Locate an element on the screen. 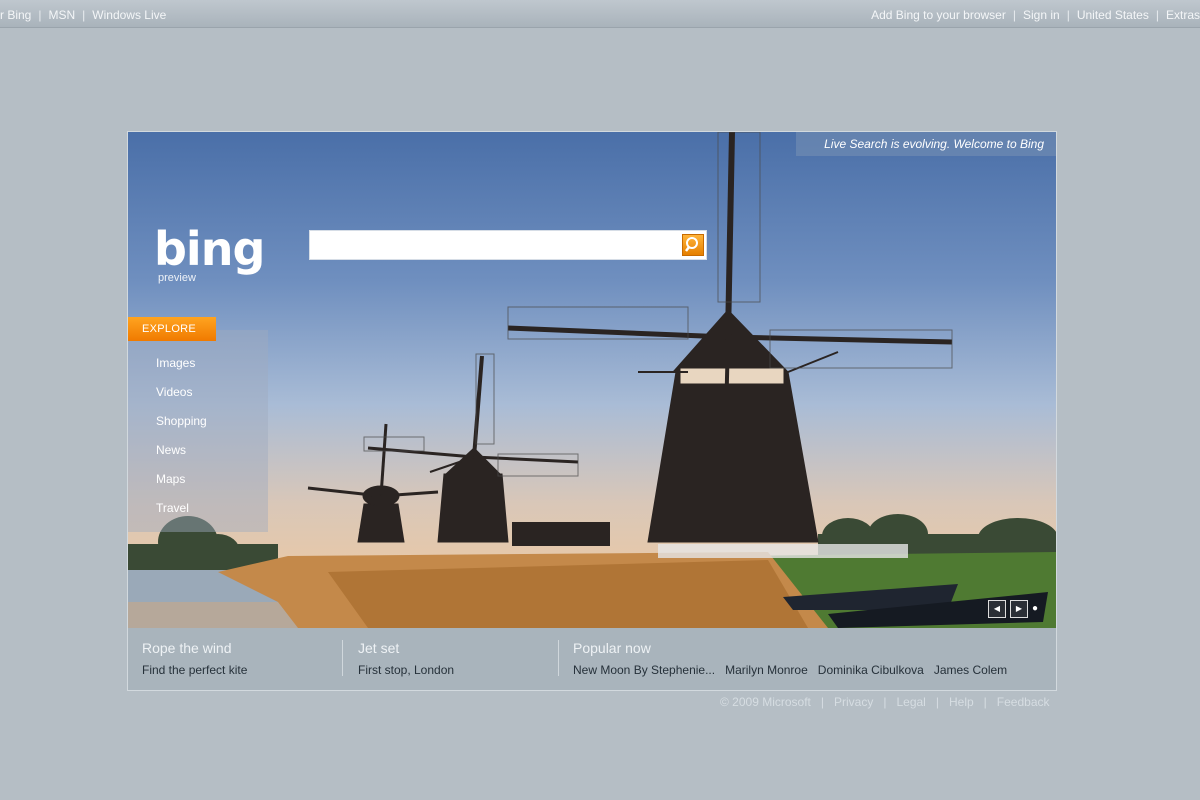  search-box is located at coordinates (508, 245).